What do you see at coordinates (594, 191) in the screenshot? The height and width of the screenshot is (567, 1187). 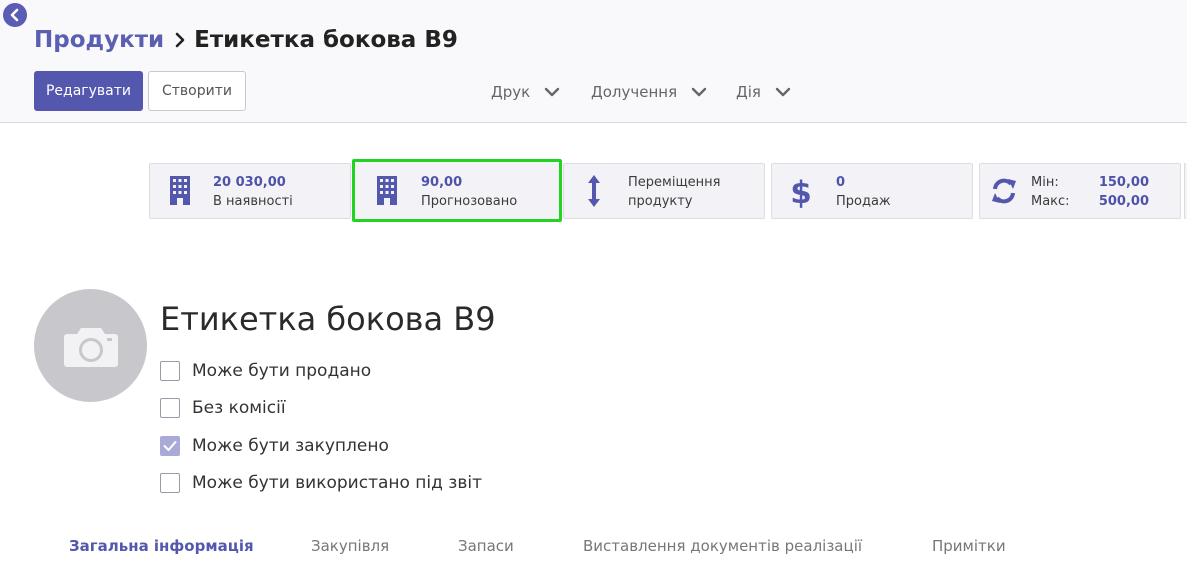 I see `vertical-arrows-icon` at bounding box center [594, 191].